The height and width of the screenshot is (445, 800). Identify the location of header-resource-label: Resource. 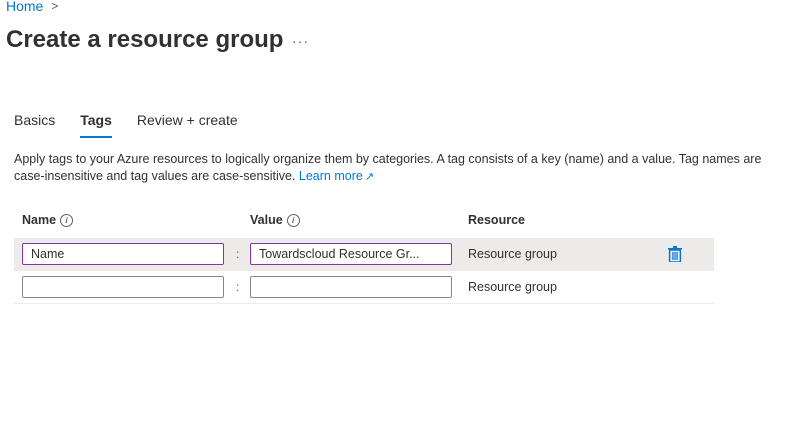
(496, 220).